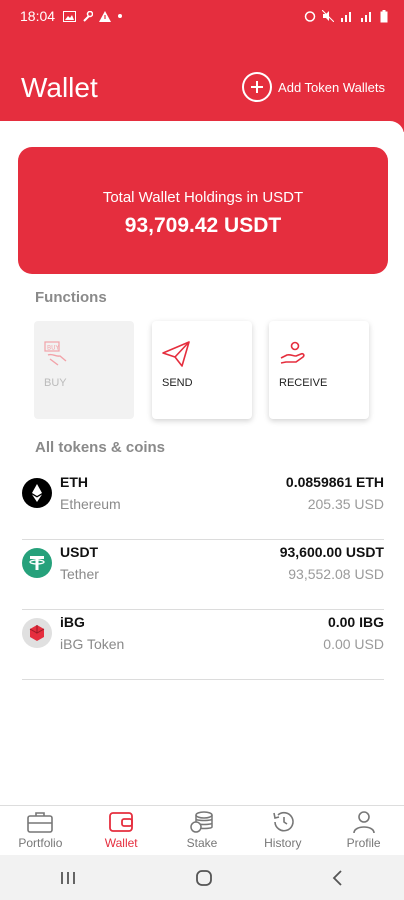 This screenshot has height=900, width=404. What do you see at coordinates (202, 16) in the screenshot?
I see `status-bar: 18:04` at bounding box center [202, 16].